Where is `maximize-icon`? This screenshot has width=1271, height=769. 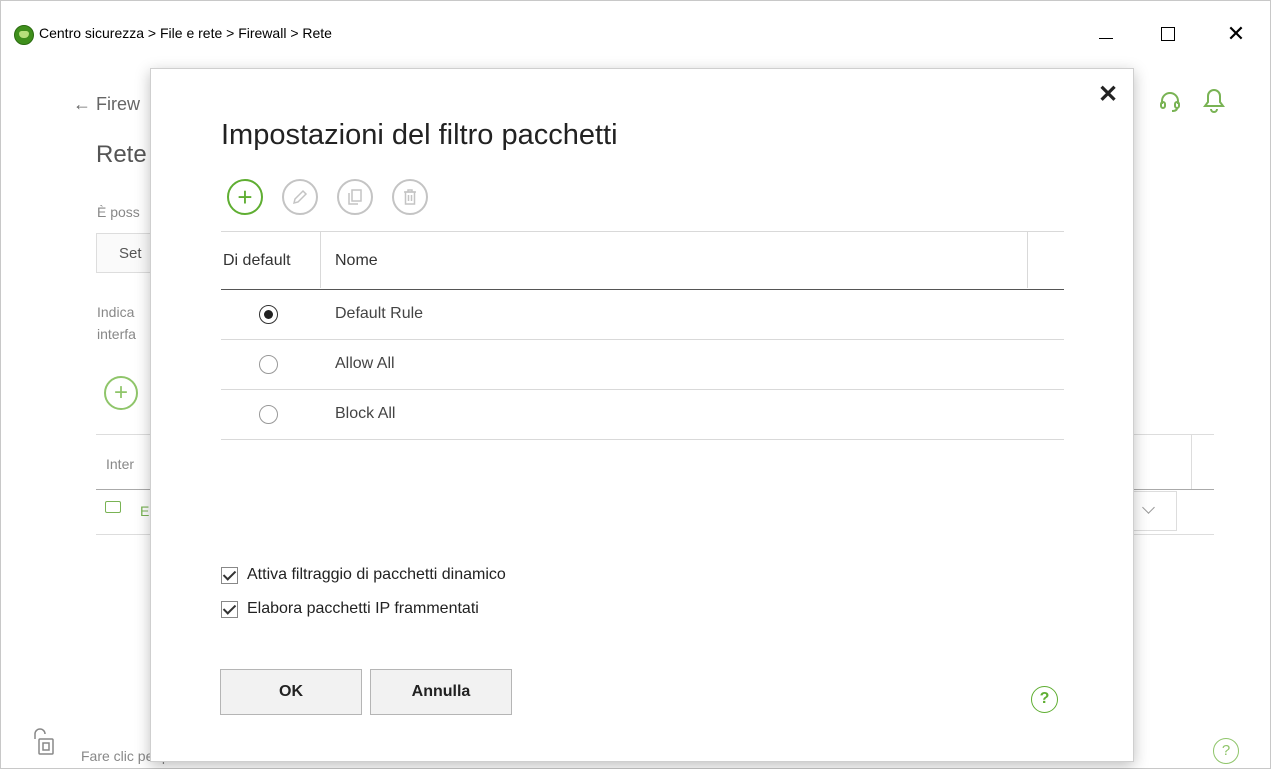
maximize-icon is located at coordinates (1168, 34).